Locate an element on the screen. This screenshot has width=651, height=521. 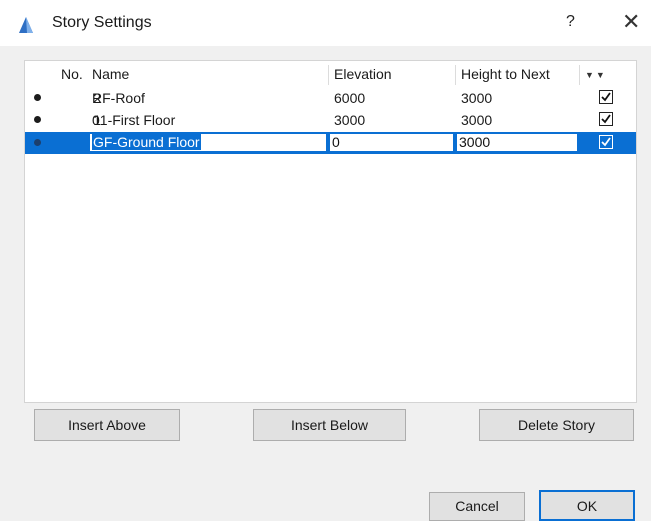
story-elevation-input: 0 is located at coordinates (391, 142).